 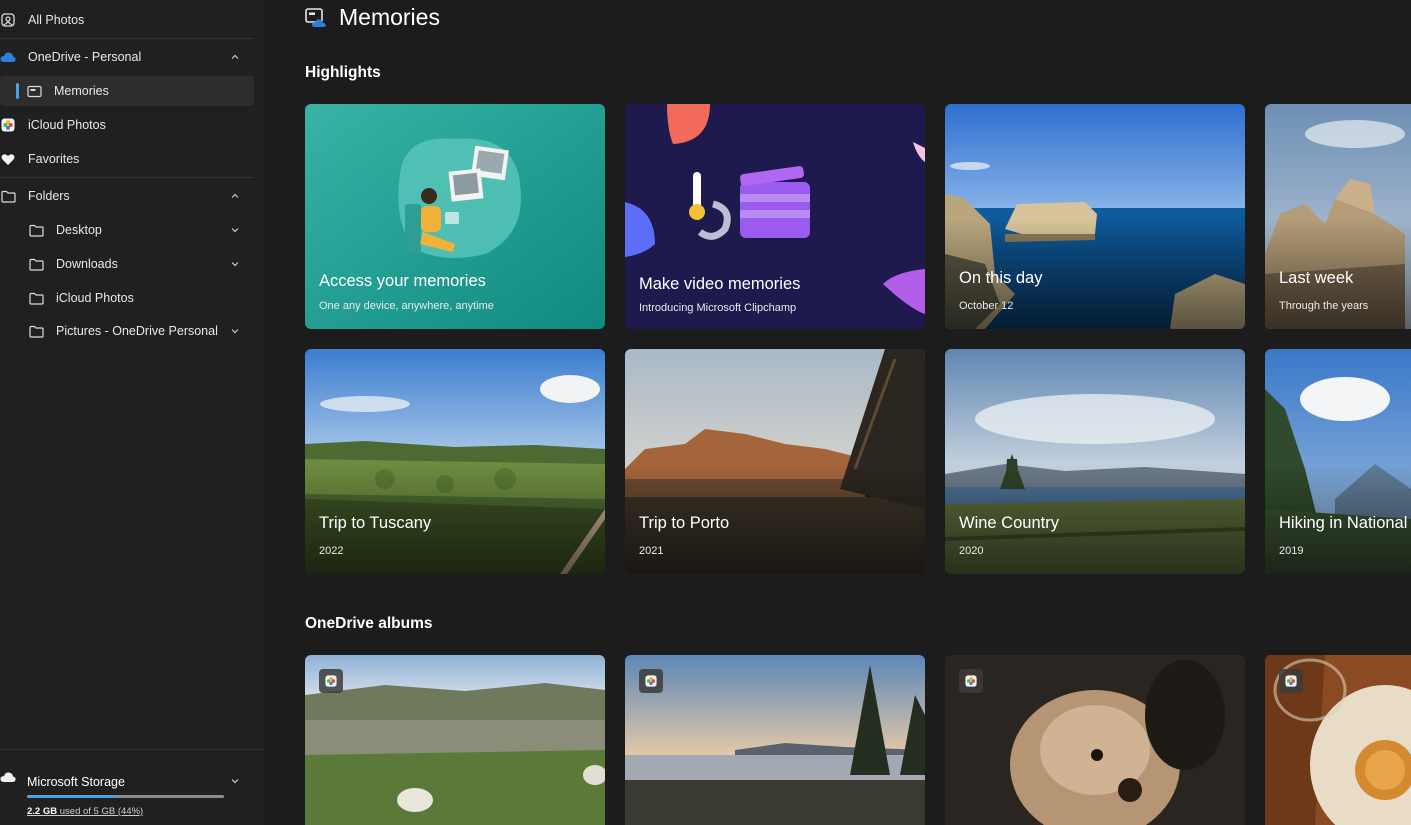 I want to click on sidebar-item-desktop: Desktop, so click(x=127, y=230).